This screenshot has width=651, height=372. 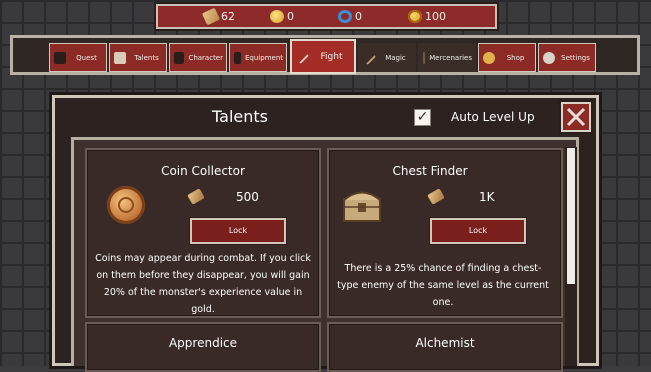 I want to click on tab-fight-label: Fight, so click(x=331, y=56).